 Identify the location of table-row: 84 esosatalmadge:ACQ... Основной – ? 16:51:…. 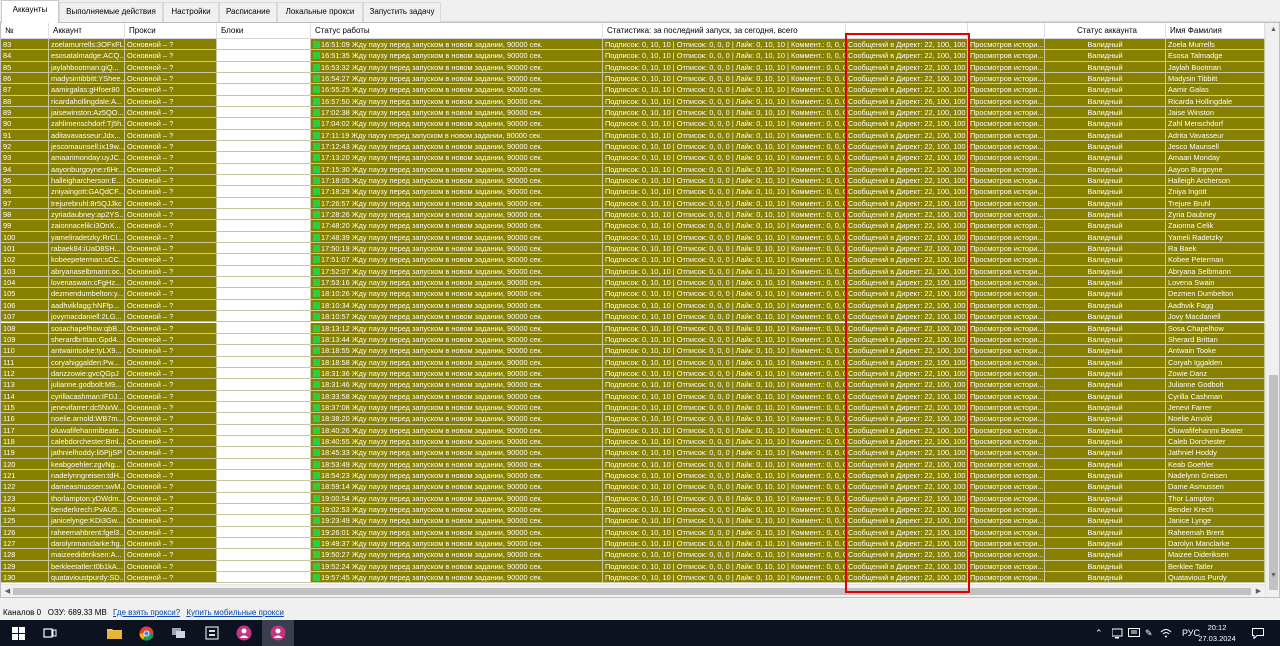
(633, 56).